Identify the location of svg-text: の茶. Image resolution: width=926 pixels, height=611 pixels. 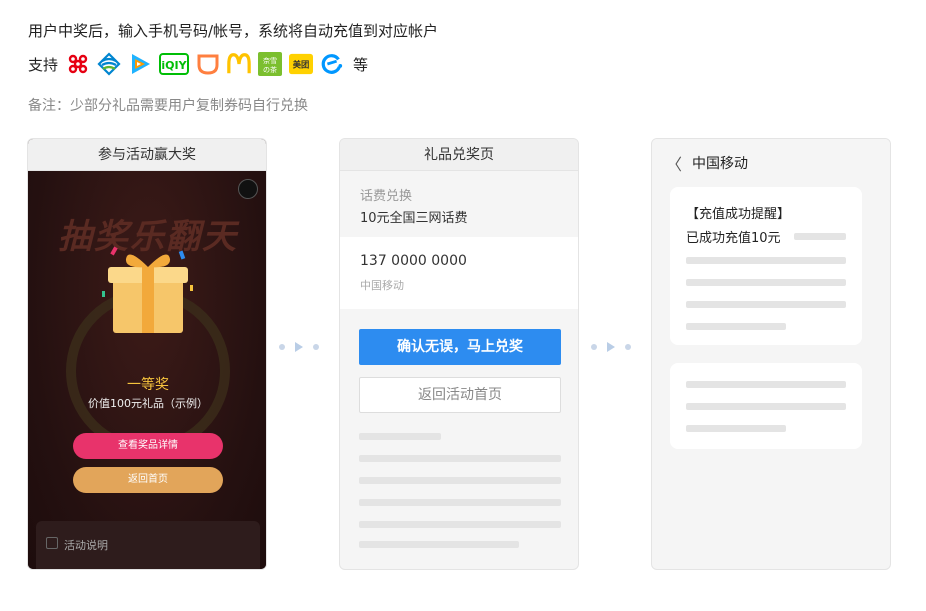
(270, 69).